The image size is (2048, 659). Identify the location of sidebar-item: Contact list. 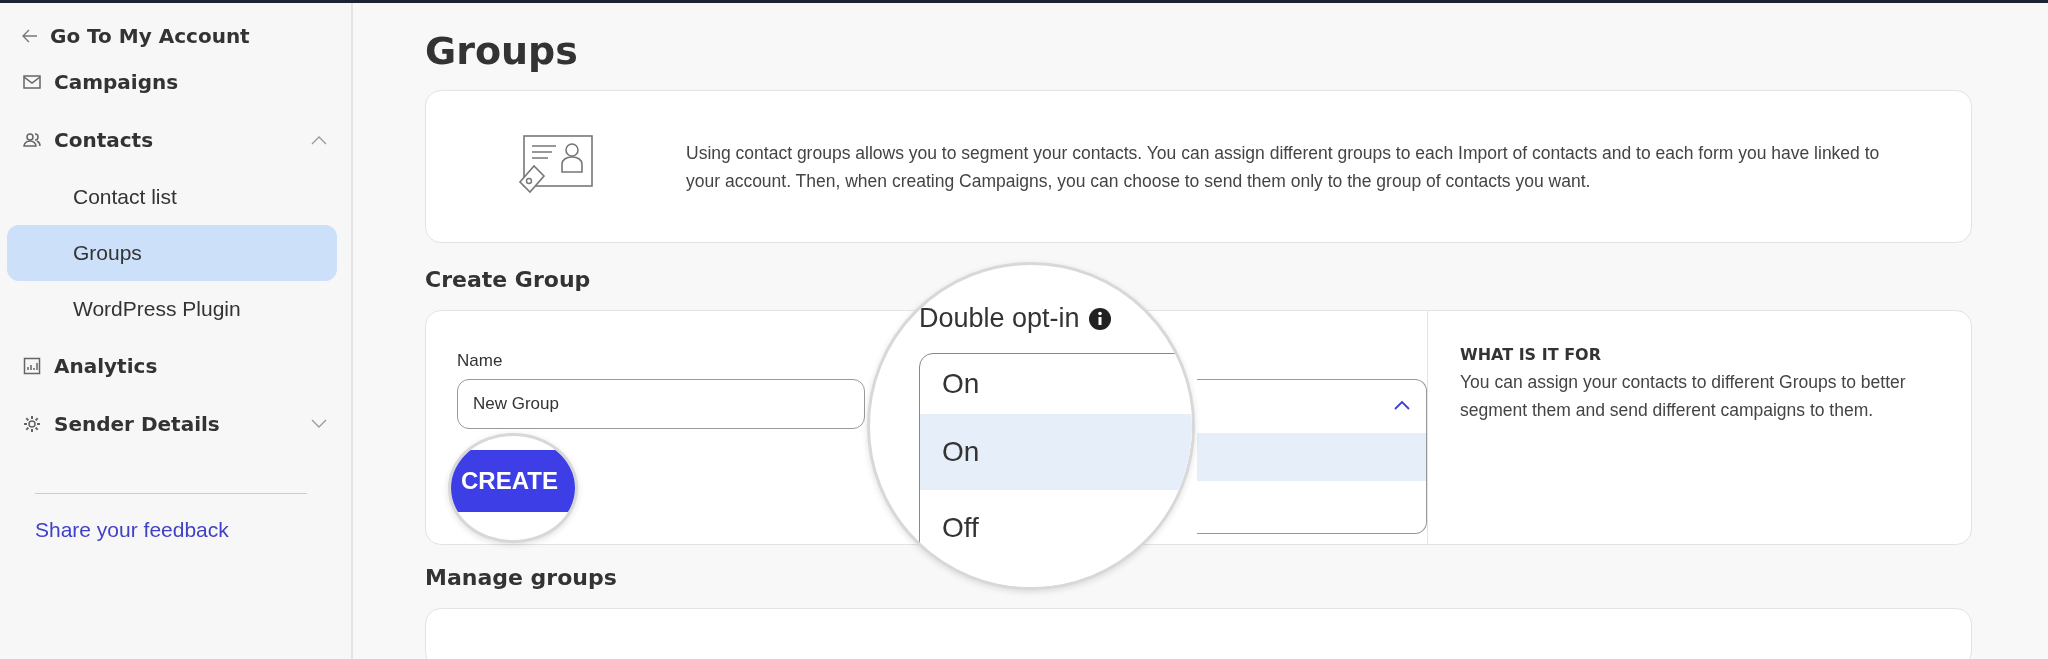
(172, 197).